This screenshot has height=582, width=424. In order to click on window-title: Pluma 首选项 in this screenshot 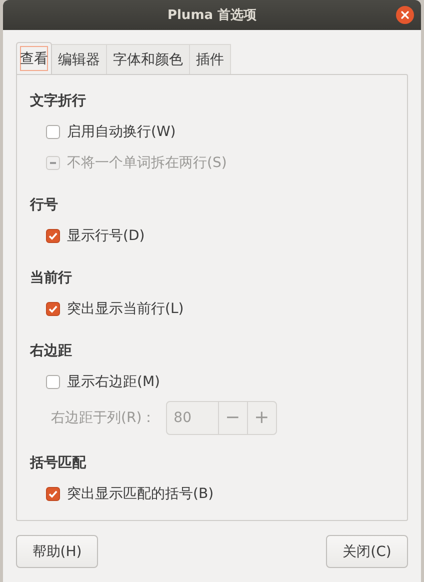, I will do `click(212, 15)`.